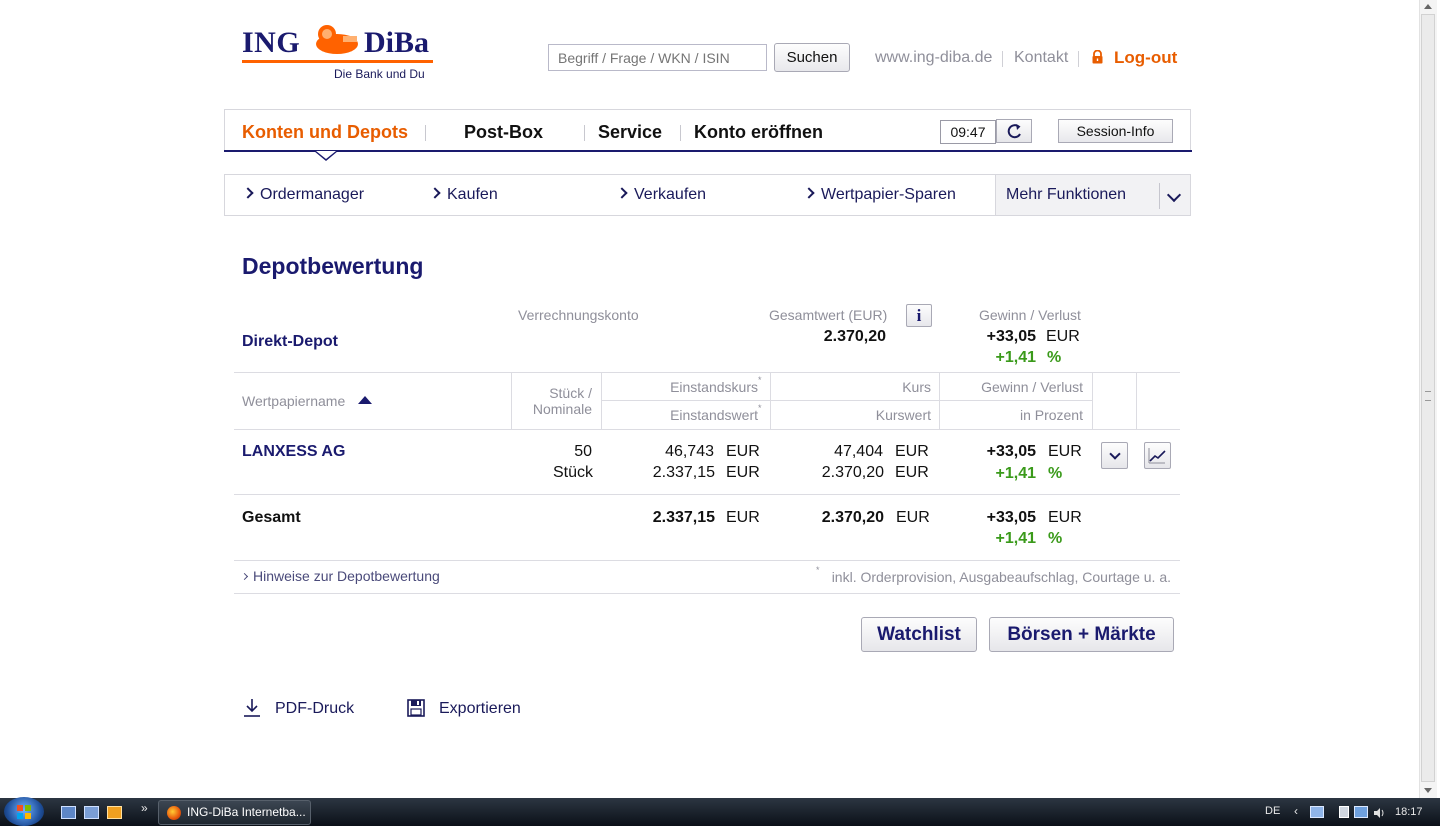 The height and width of the screenshot is (831, 1440). Describe the element at coordinates (416, 708) in the screenshot. I see `save-disk-icon` at that location.